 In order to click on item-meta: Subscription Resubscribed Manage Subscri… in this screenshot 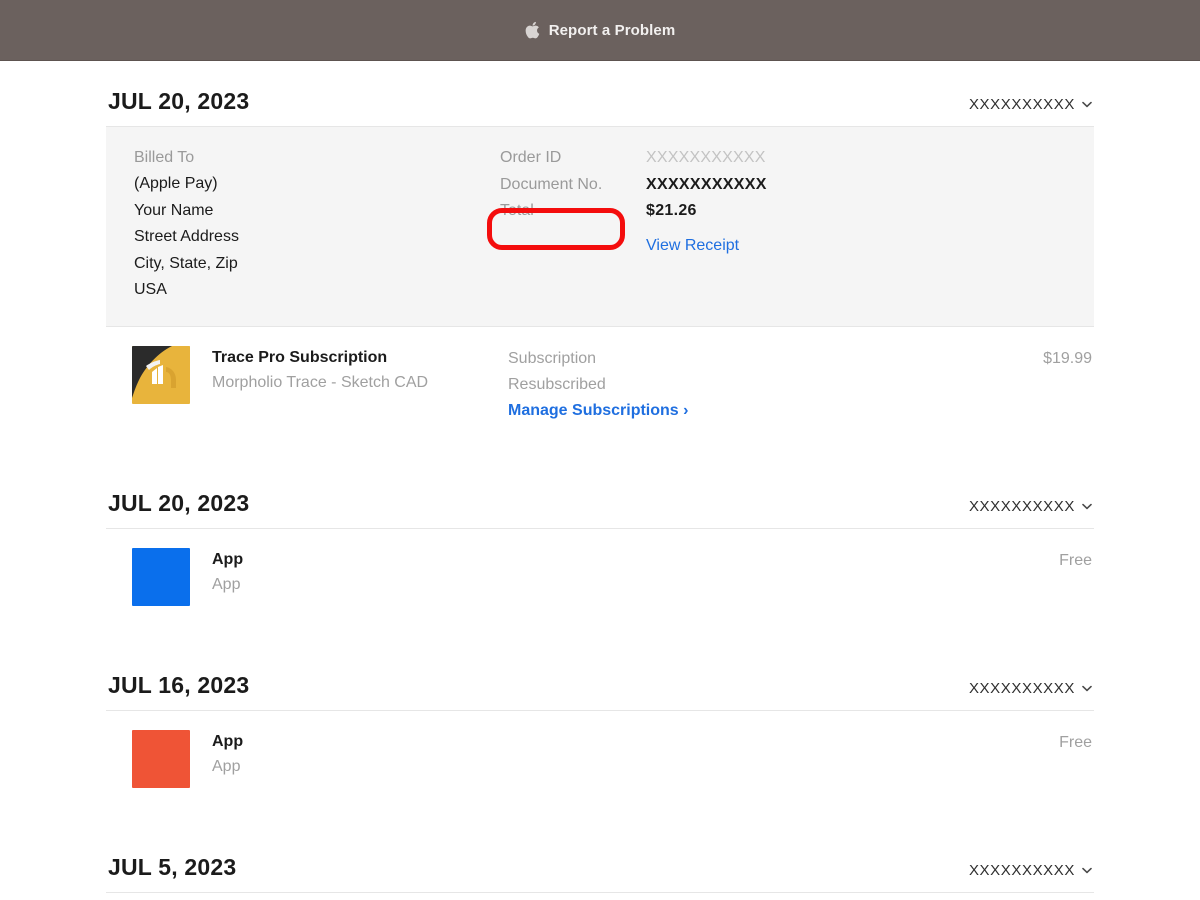, I will do `click(745, 385)`.